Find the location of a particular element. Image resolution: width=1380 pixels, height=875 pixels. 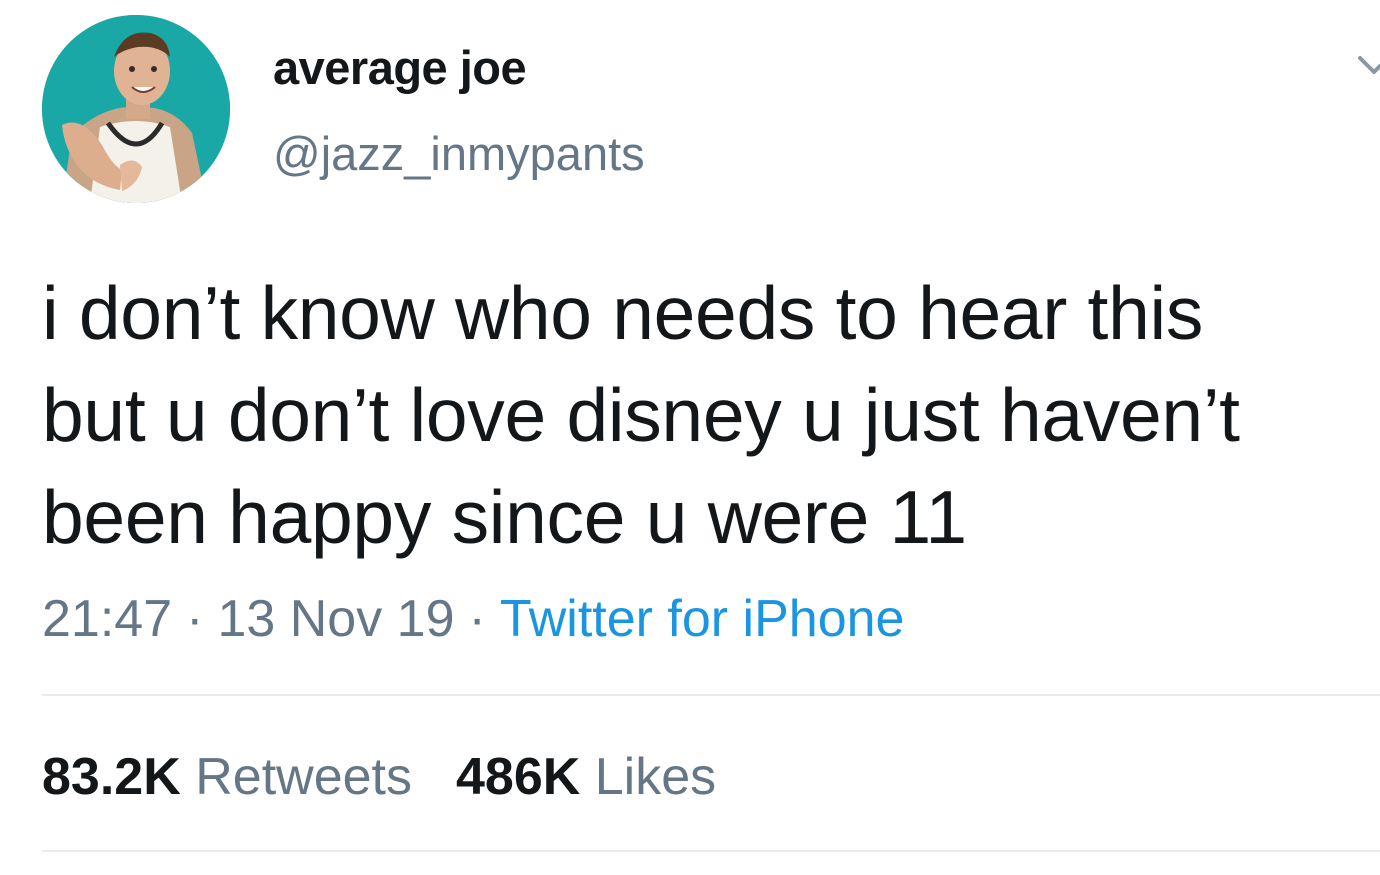

retweets-stat: 83.2K Retweets is located at coordinates (227, 777).